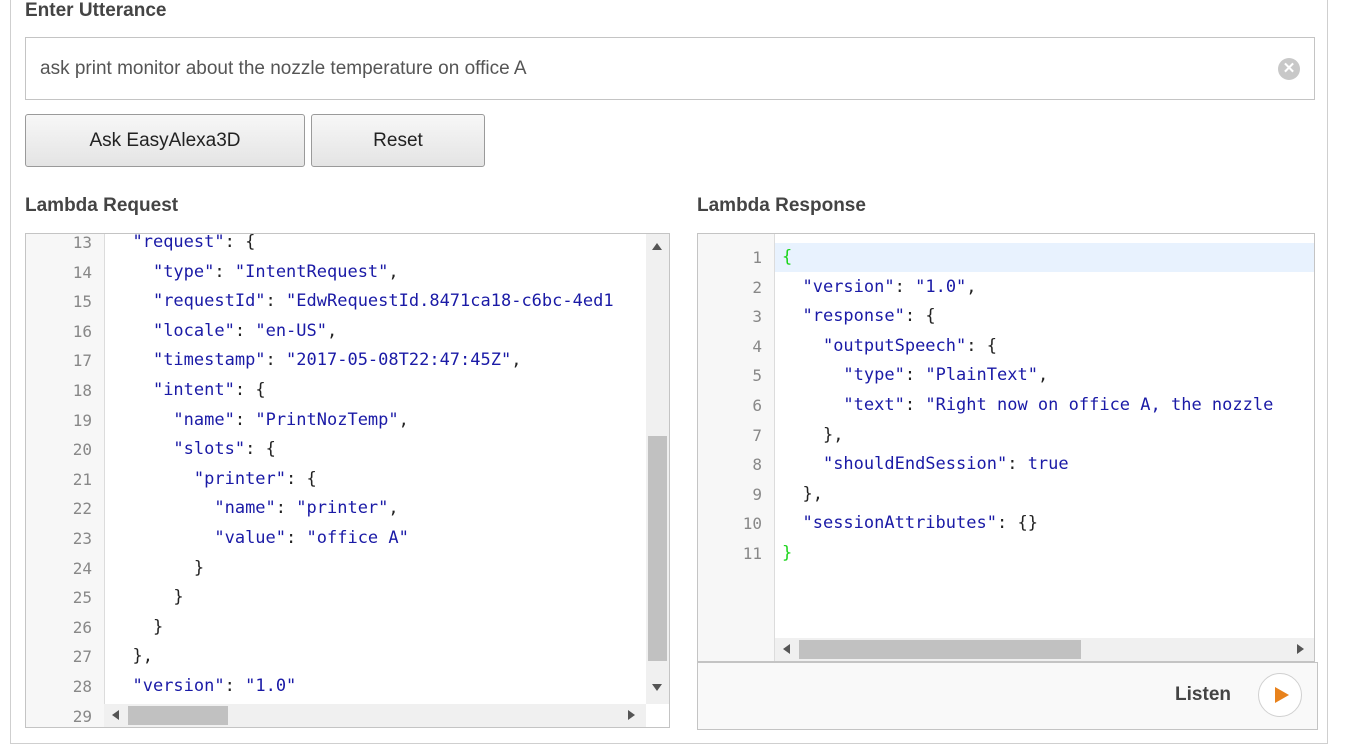 The height and width of the screenshot is (753, 1347). Describe the element at coordinates (82, 390) in the screenshot. I see `request-line-number: 18` at that location.